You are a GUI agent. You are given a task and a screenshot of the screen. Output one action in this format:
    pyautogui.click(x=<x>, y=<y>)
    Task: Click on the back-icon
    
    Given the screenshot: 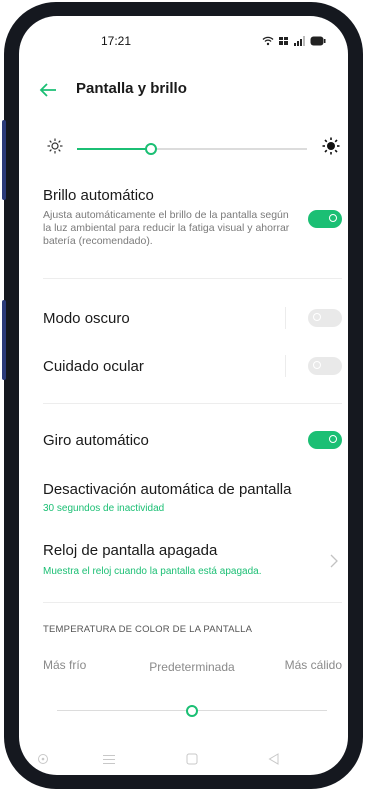 What is the action you would take?
    pyautogui.click(x=273, y=759)
    